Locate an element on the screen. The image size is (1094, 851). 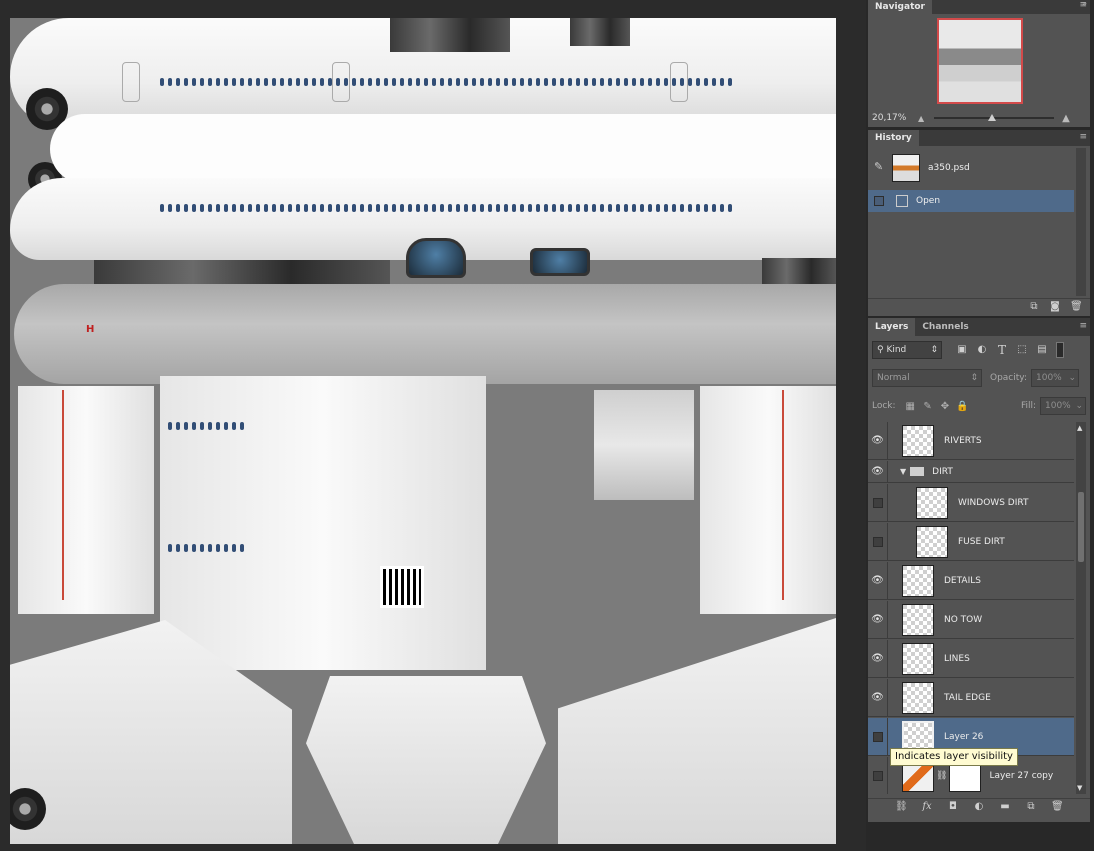
layer-name: Layer 27 copy is located at coordinates (1021, 775).